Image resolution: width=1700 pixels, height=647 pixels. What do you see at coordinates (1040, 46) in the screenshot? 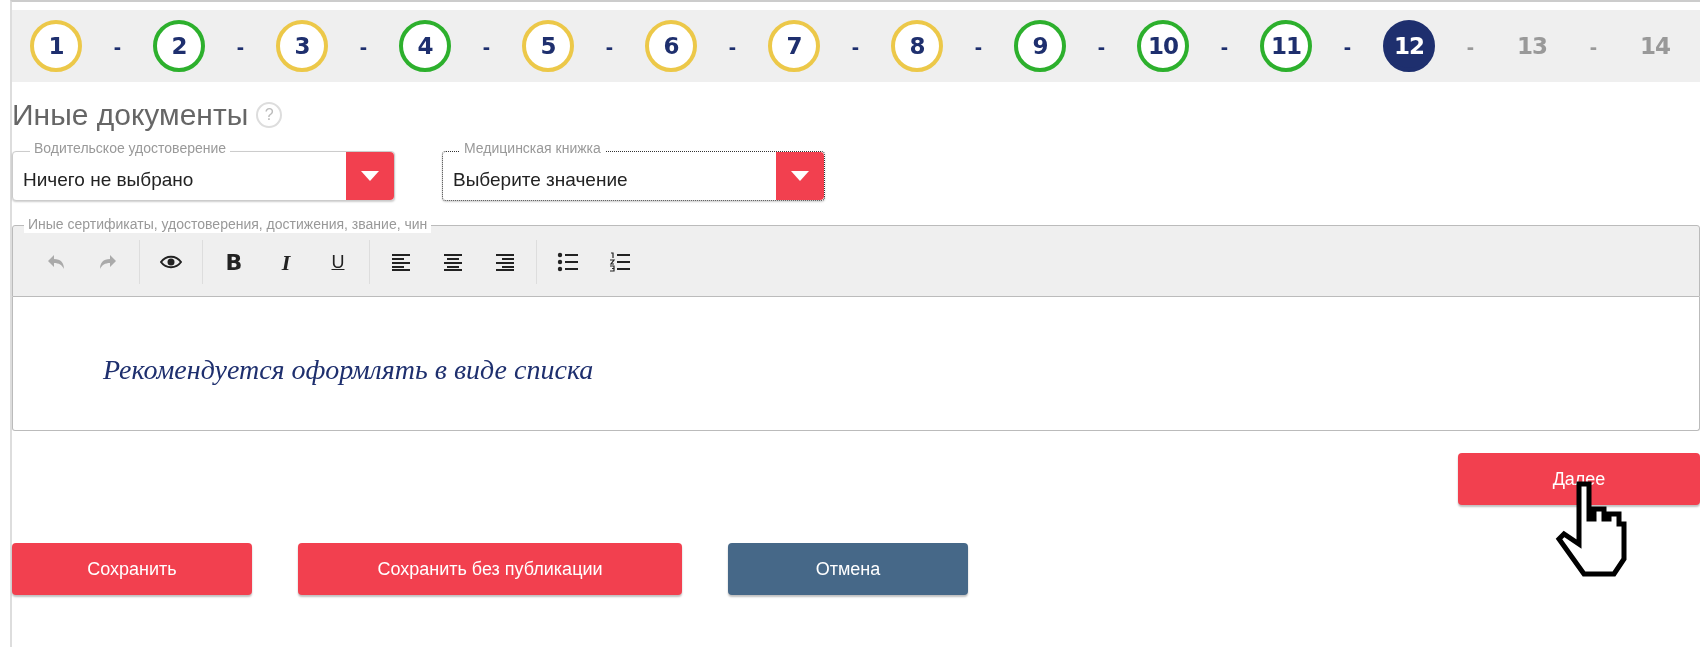
I see `step-indicator: 9` at bounding box center [1040, 46].